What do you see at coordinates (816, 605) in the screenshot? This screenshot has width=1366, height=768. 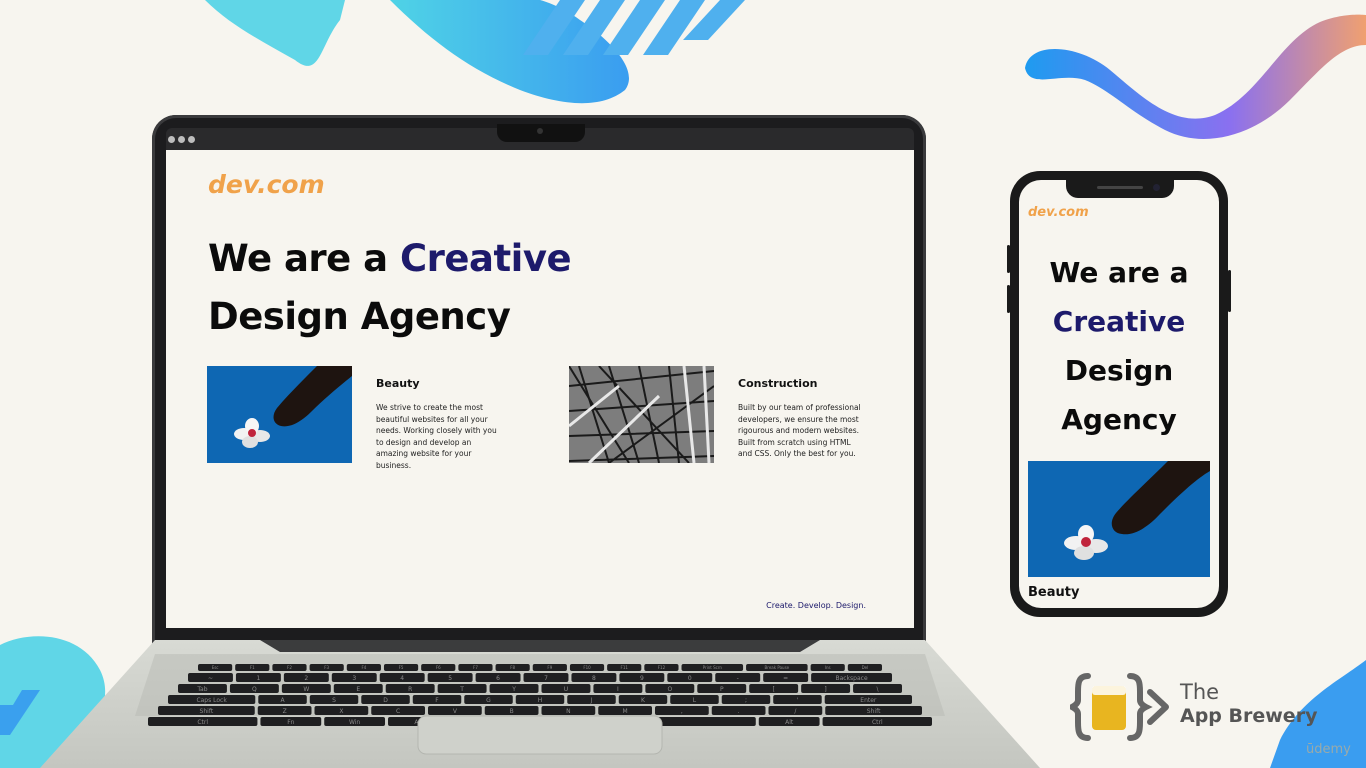 I see `footer-tagline: Create. Develop. Design.` at bounding box center [816, 605].